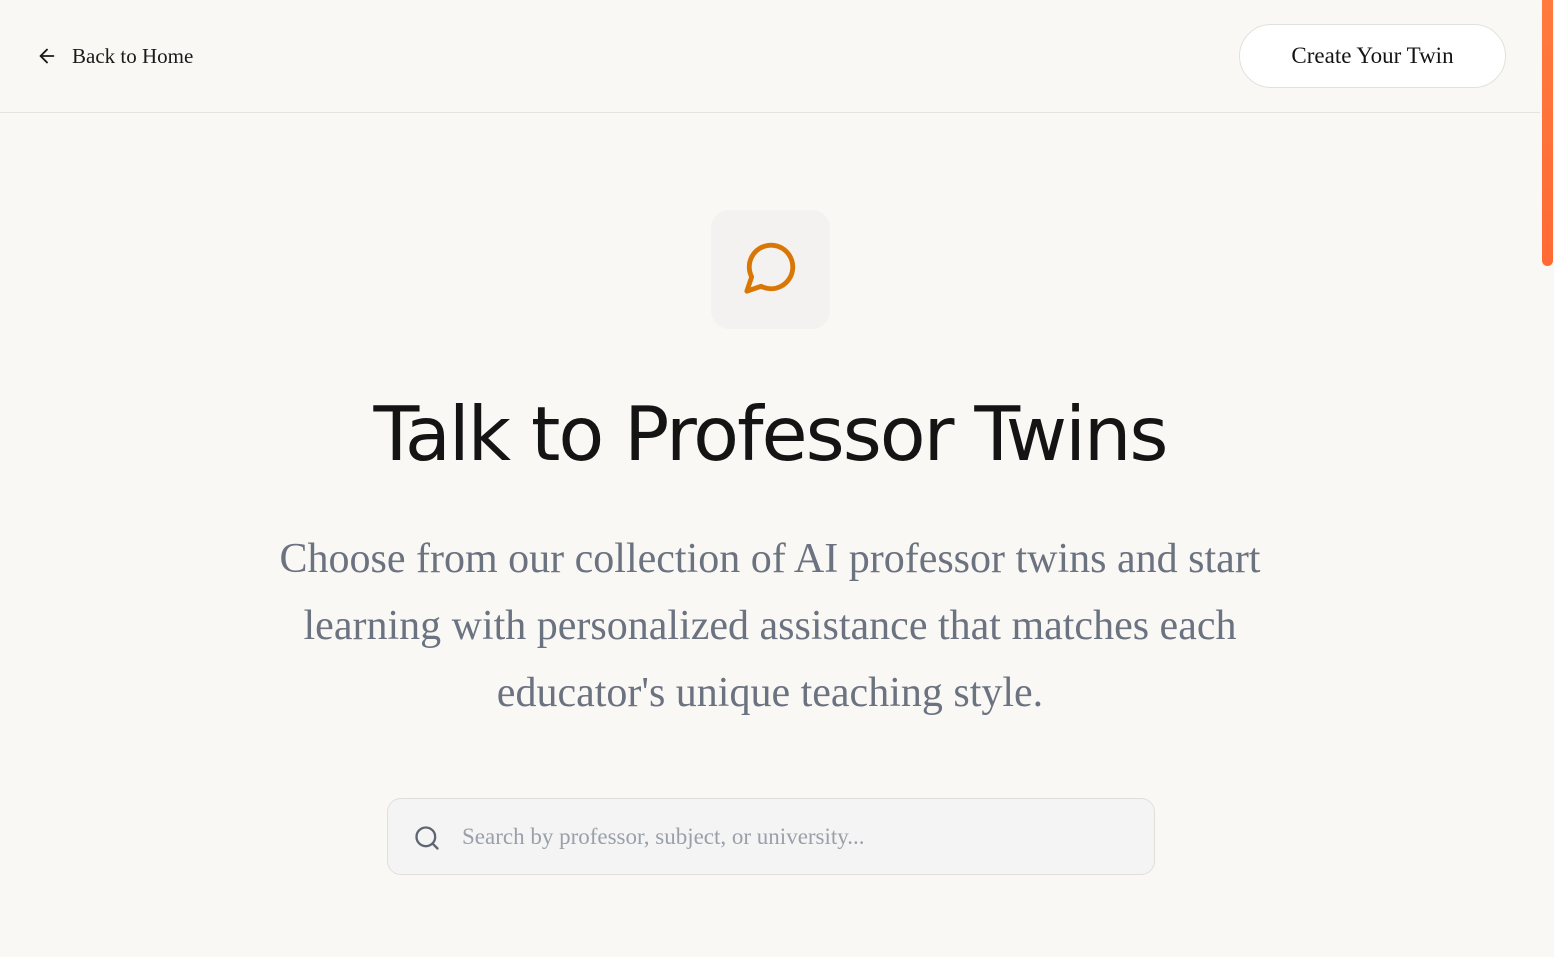  I want to click on page-title: Talk to Professor Twins, so click(770, 434).